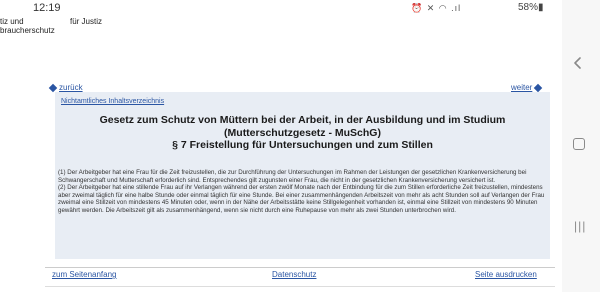 The width and height of the screenshot is (600, 292). Describe the element at coordinates (281, 9) in the screenshot. I see `status-bar: 12:19 ⏰ ✕ ◠ .ıl 58%▮` at that location.